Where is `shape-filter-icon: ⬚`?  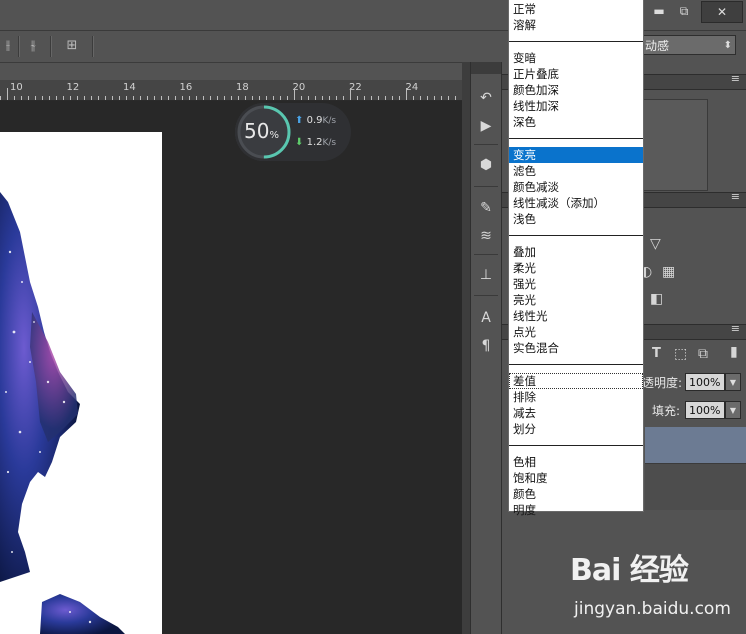 shape-filter-icon: ⬚ is located at coordinates (680, 354).